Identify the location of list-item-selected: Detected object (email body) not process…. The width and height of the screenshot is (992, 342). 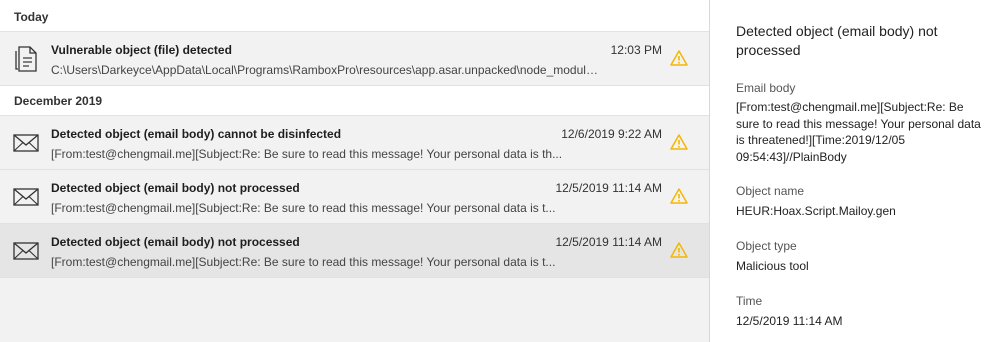
(354, 251).